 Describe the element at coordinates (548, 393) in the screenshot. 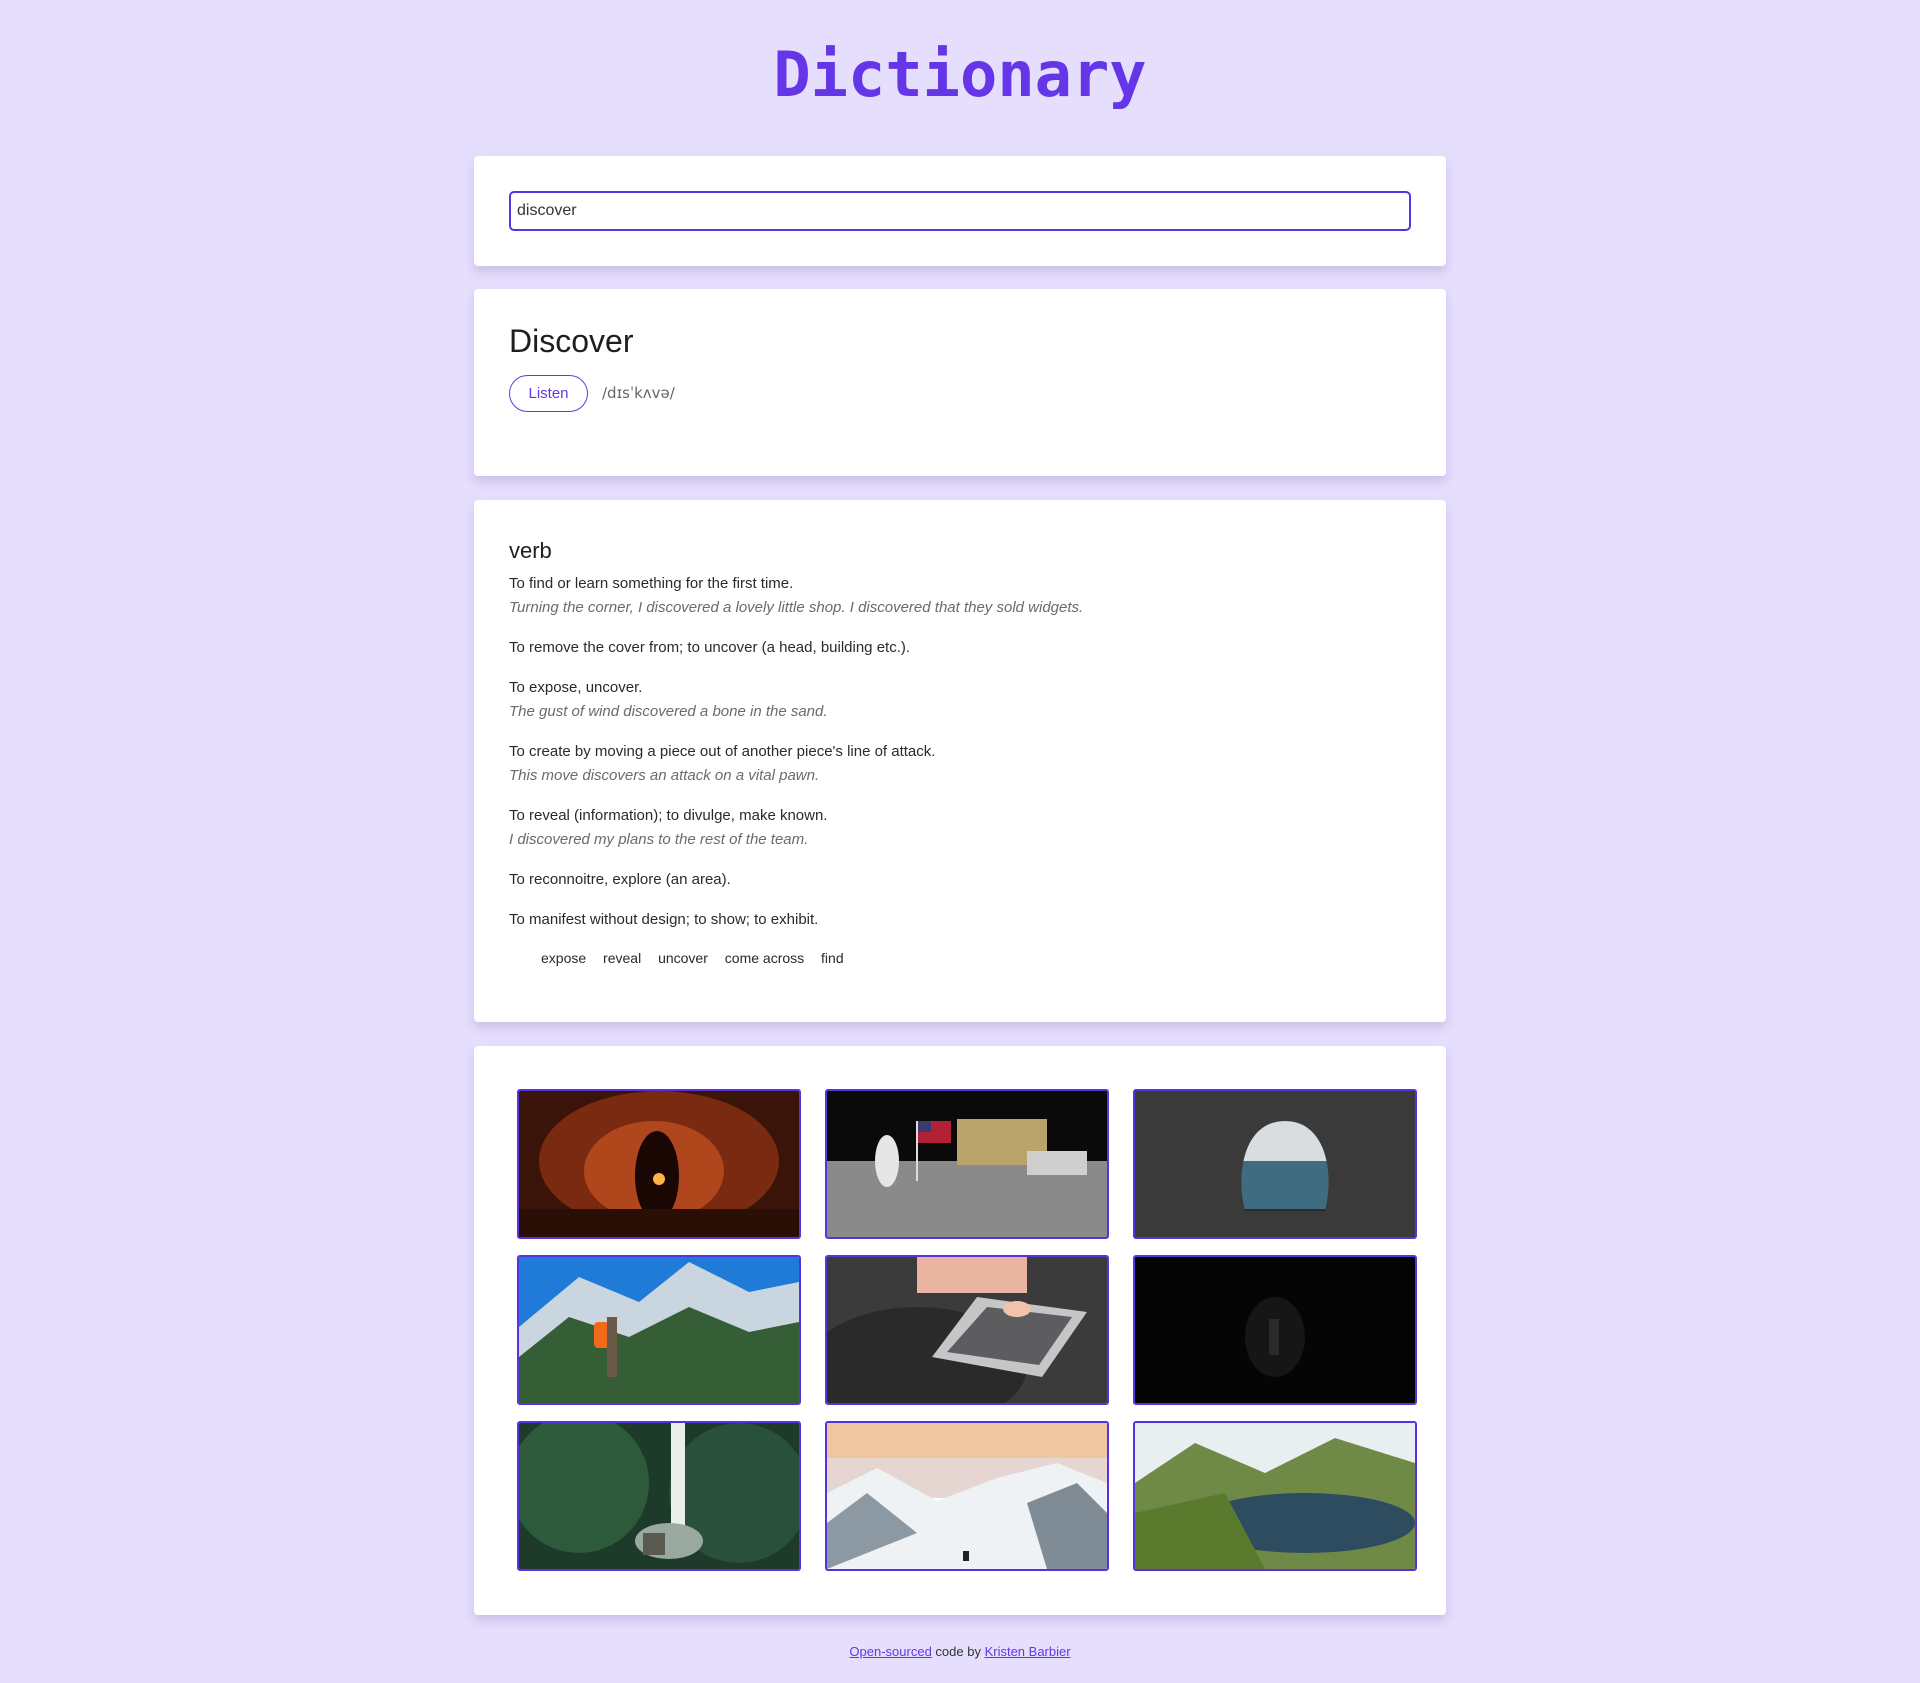

I see `listen-button: Listen` at that location.